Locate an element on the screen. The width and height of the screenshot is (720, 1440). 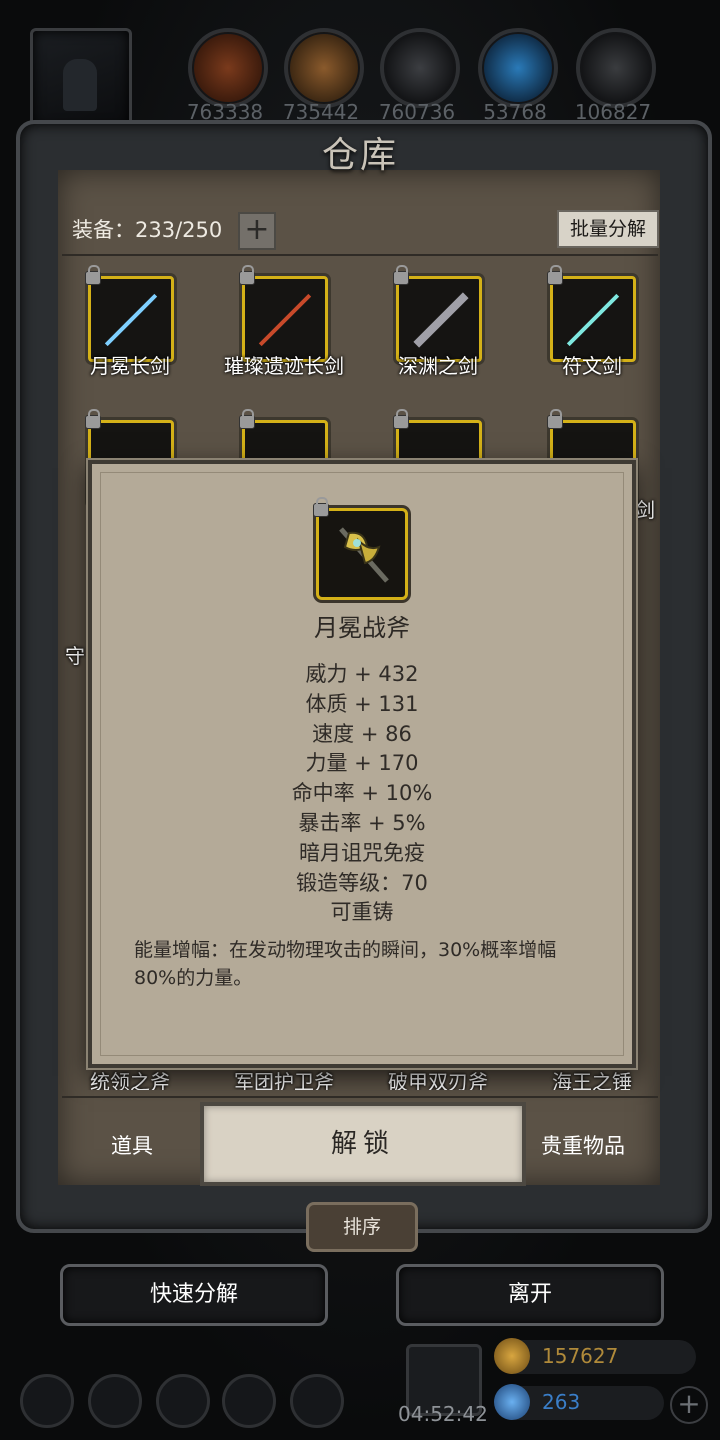
longsword-icon is located at coordinates (285, 320).